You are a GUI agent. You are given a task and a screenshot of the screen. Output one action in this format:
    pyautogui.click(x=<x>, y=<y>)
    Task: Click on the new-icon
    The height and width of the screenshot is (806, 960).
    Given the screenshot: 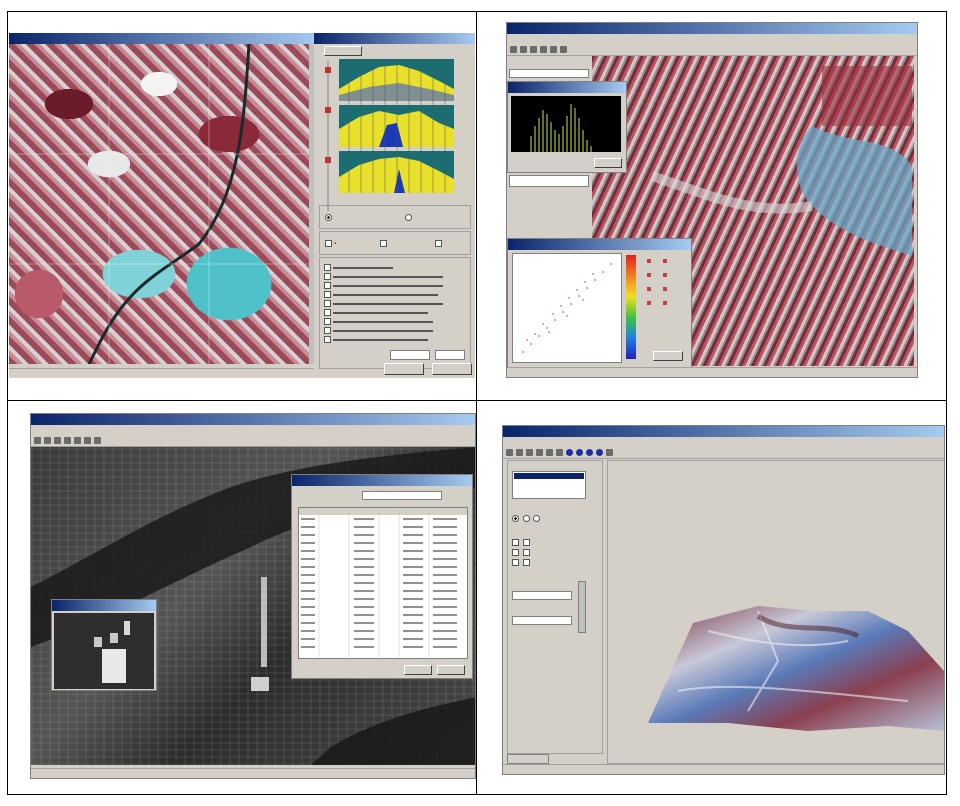 What is the action you would take?
    pyautogui.click(x=509, y=452)
    